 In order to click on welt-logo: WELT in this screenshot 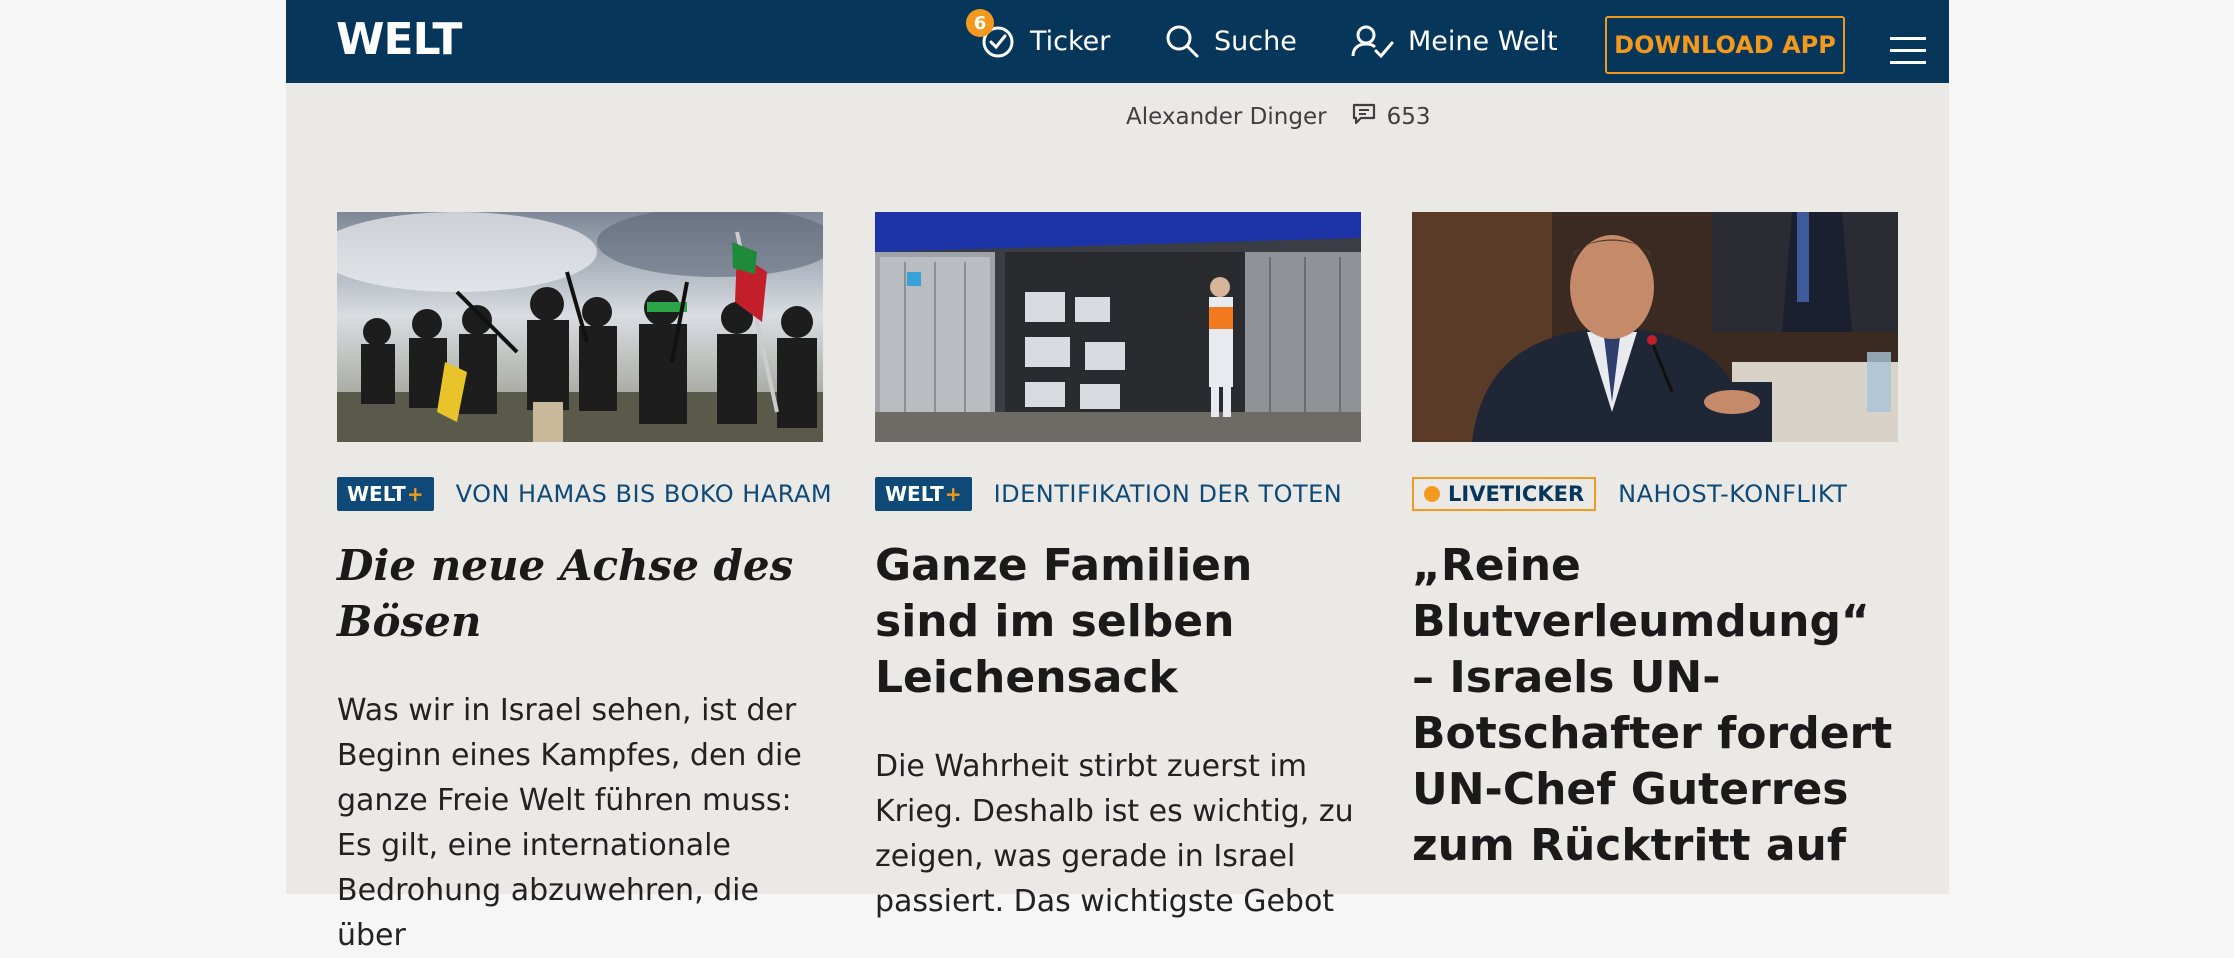, I will do `click(399, 39)`.